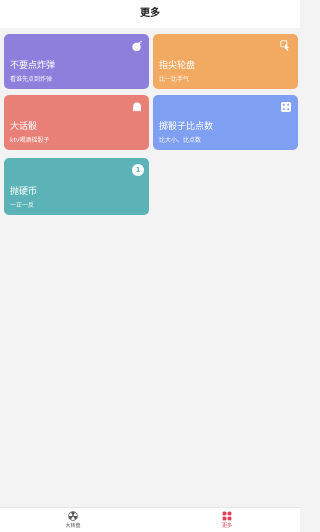  What do you see at coordinates (227, 516) in the screenshot?
I see `grid-icon` at bounding box center [227, 516].